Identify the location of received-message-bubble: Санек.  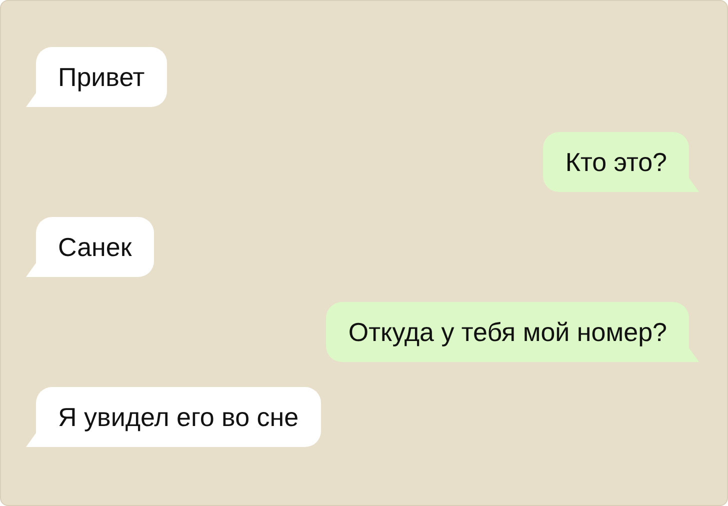
(95, 247).